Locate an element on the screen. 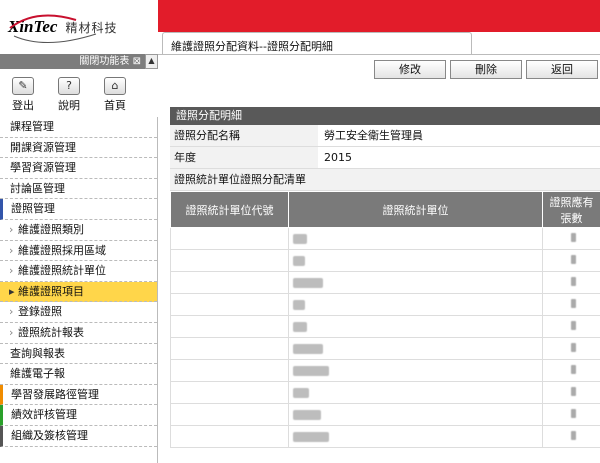 The width and height of the screenshot is (600, 463). logout-button: ✎ 登出 is located at coordinates (23, 93).